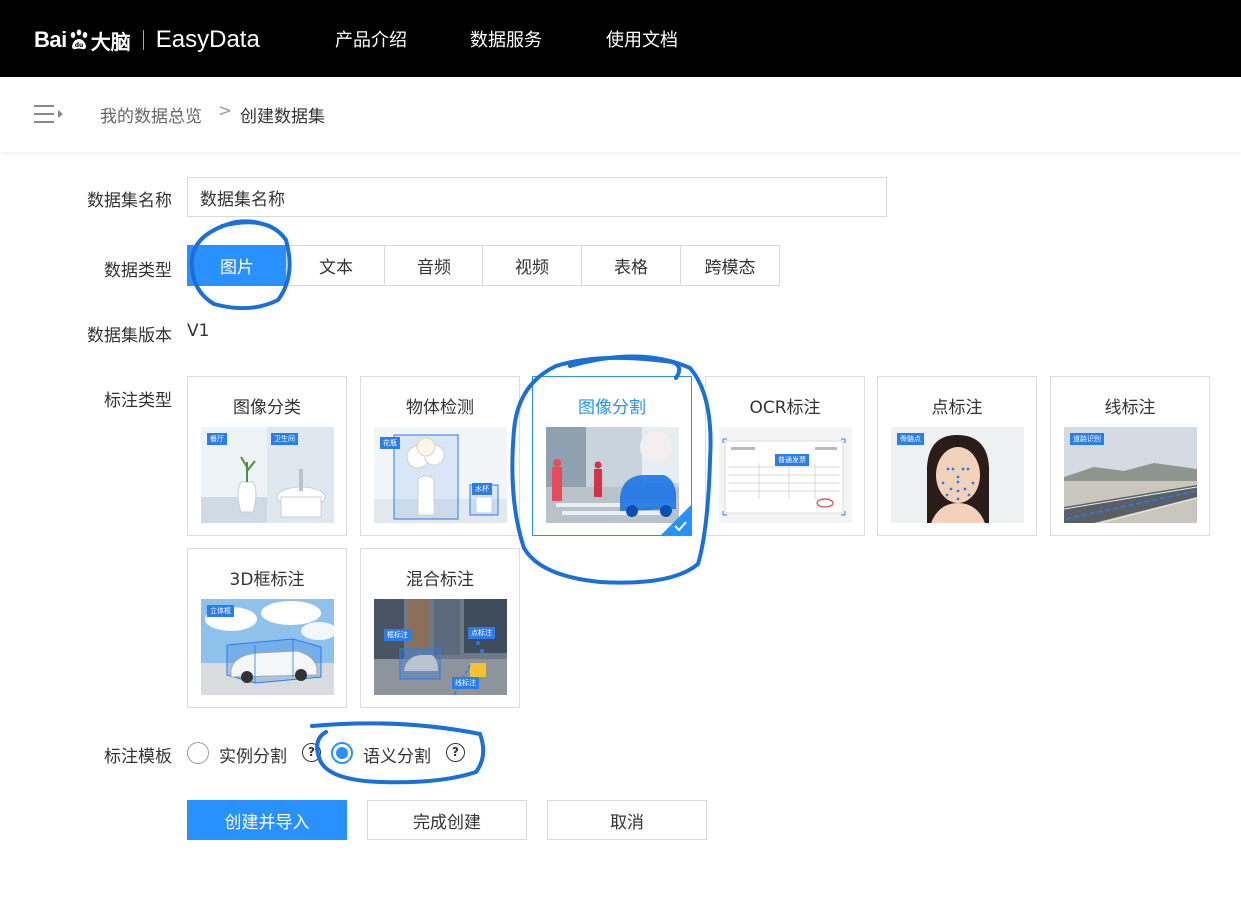  What do you see at coordinates (792, 460) in the screenshot?
I see `card-tag: 普通发票` at bounding box center [792, 460].